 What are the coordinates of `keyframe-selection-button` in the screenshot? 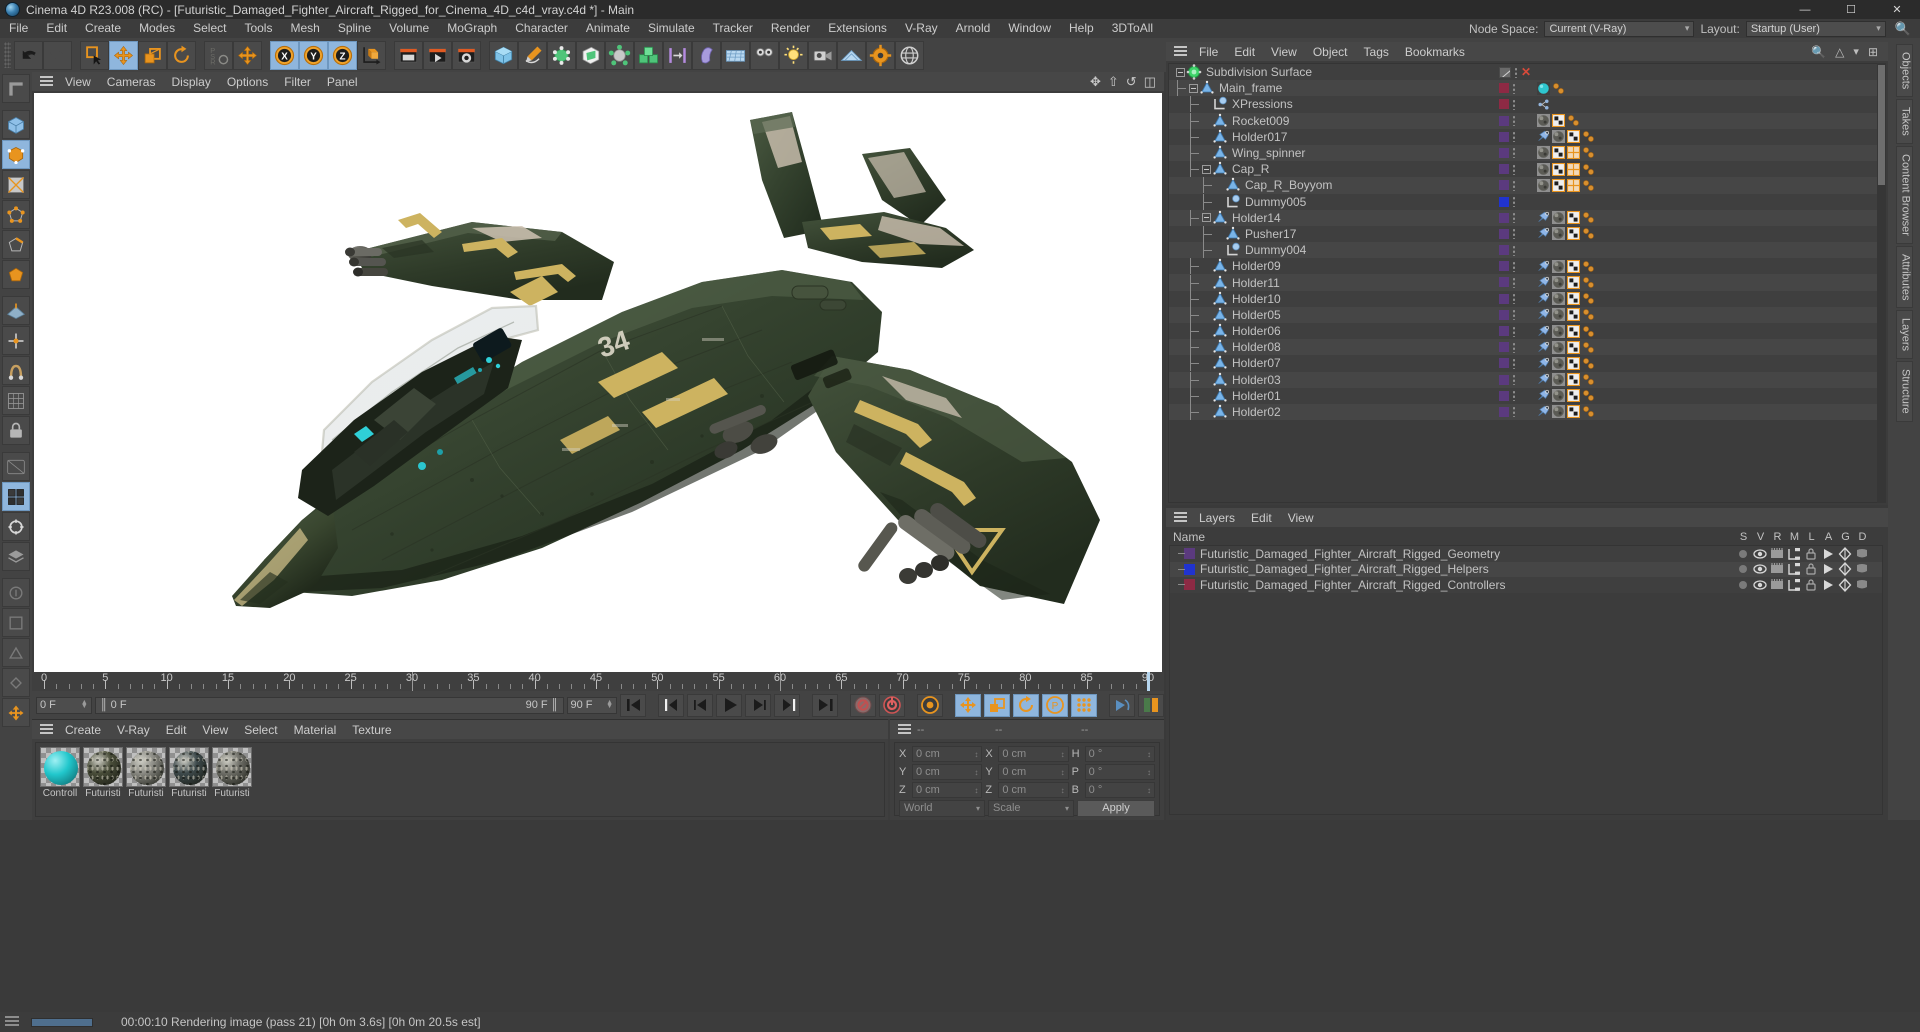 It's located at (930, 705).